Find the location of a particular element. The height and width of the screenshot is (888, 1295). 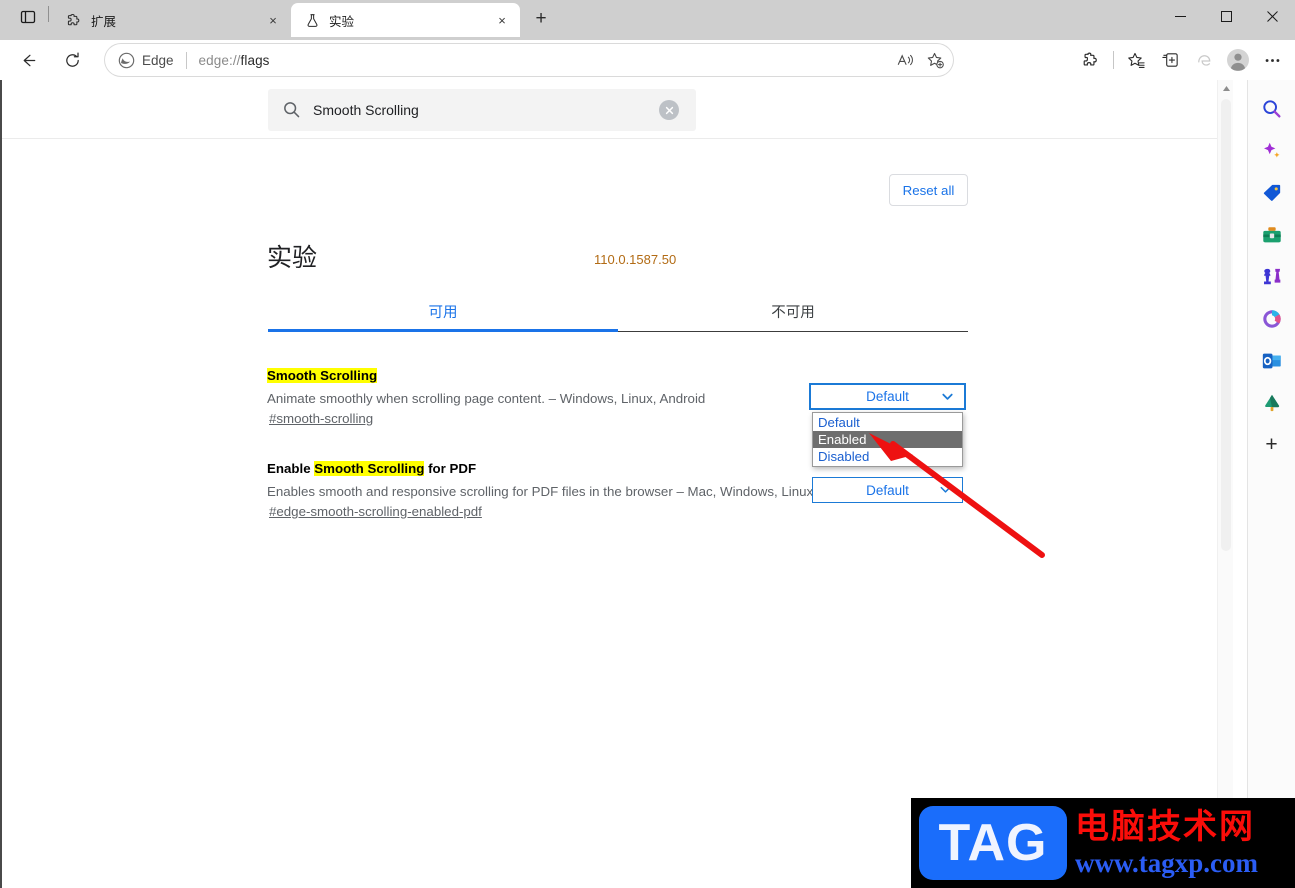

watermark-text-group: 电脑技术网 www.tagxp.com is located at coordinates (1166, 843).